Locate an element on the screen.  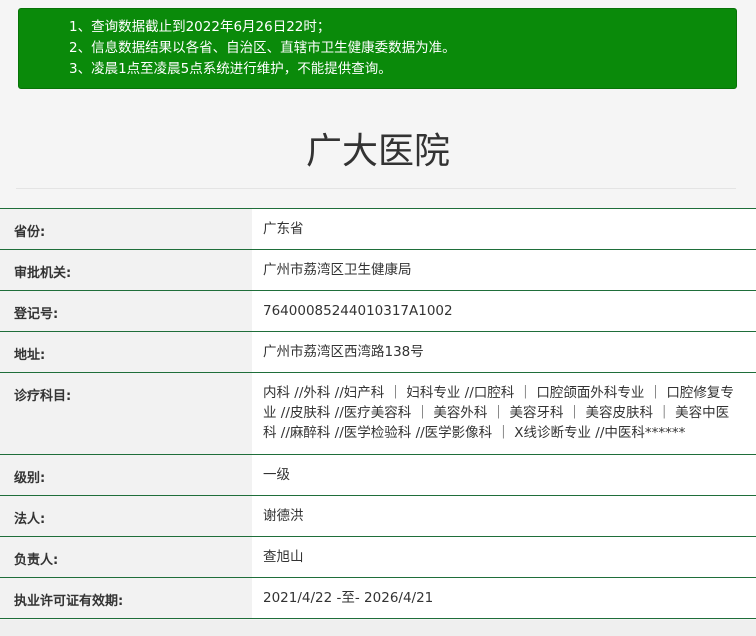
row-level: 级别: 一级 is located at coordinates (378, 475).